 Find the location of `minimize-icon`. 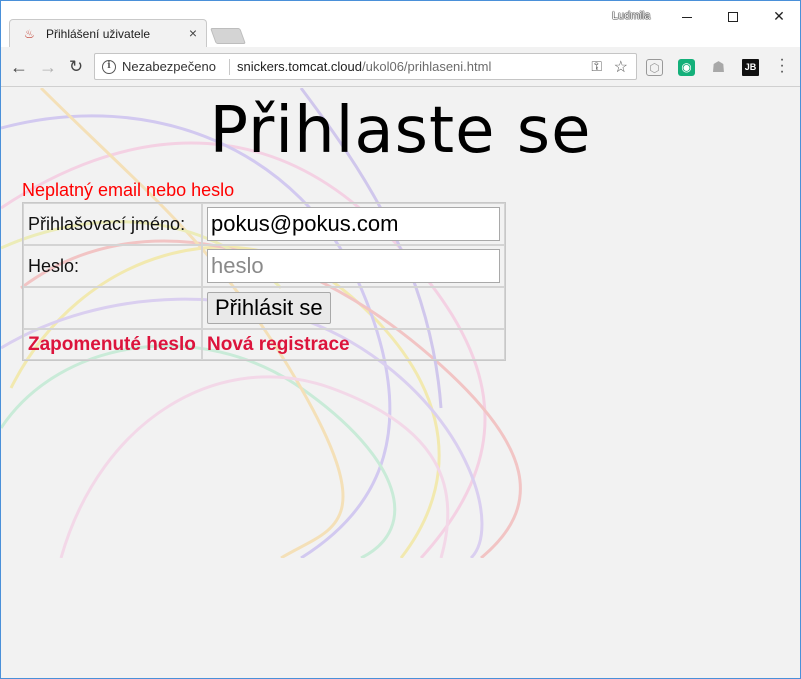

minimize-icon is located at coordinates (687, 17).